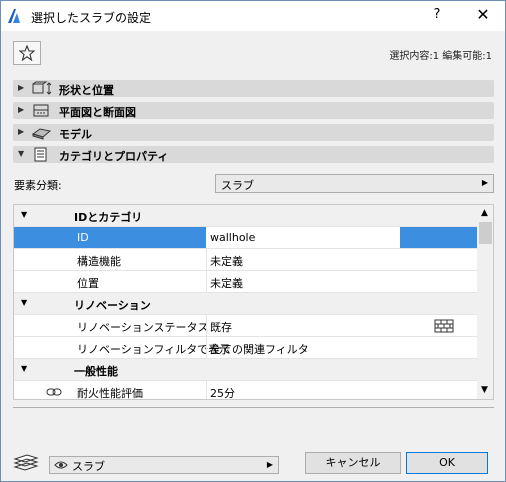 The image size is (506, 482). Describe the element at coordinates (41, 110) in the screenshot. I see `floorplan-icon` at that location.